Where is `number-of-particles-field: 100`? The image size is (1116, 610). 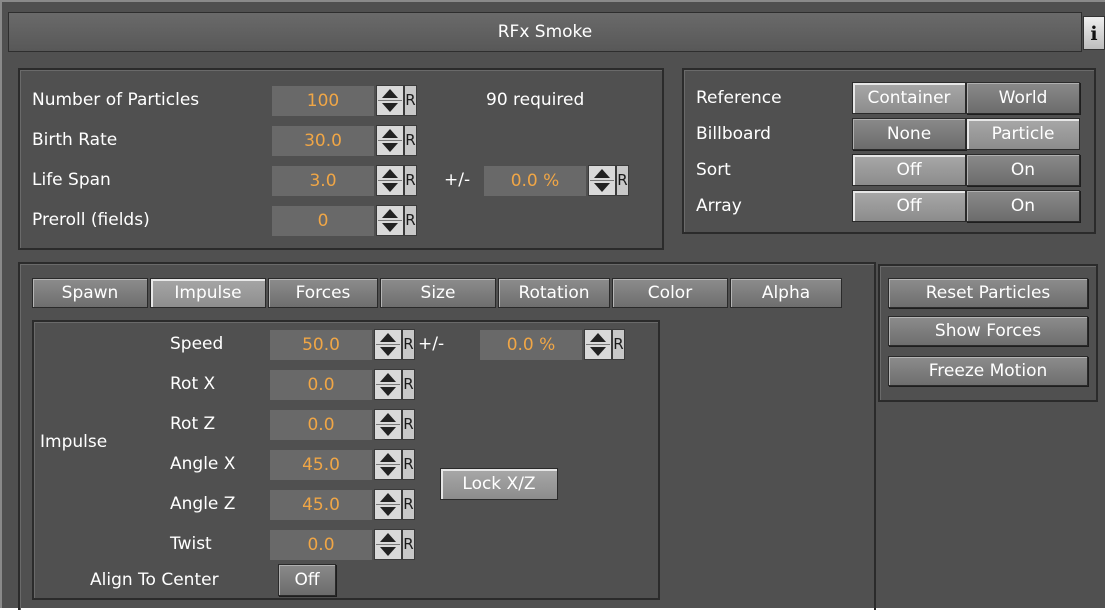
number-of-particles-field: 100 is located at coordinates (323, 101).